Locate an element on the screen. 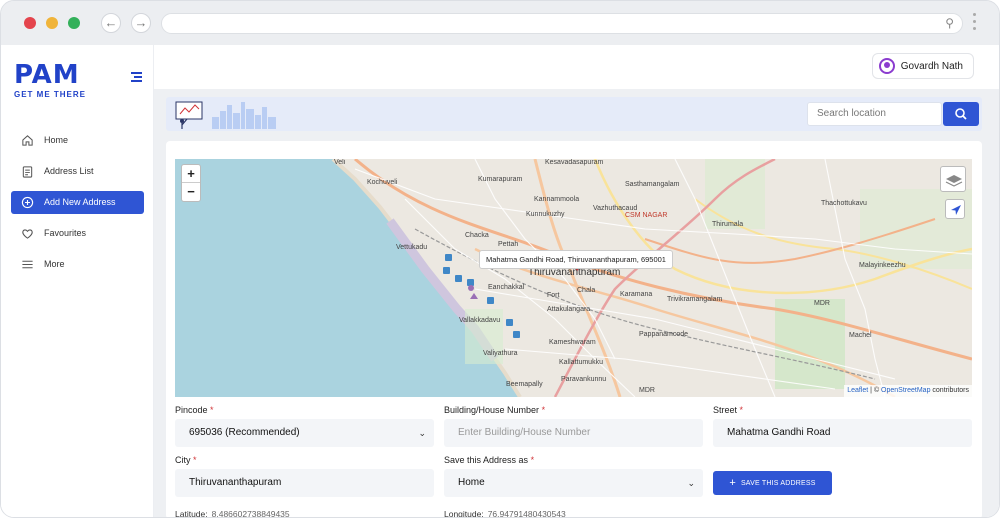 The height and width of the screenshot is (518, 1000). city-field: City * Thiruvananthapuram is located at coordinates (304, 476).